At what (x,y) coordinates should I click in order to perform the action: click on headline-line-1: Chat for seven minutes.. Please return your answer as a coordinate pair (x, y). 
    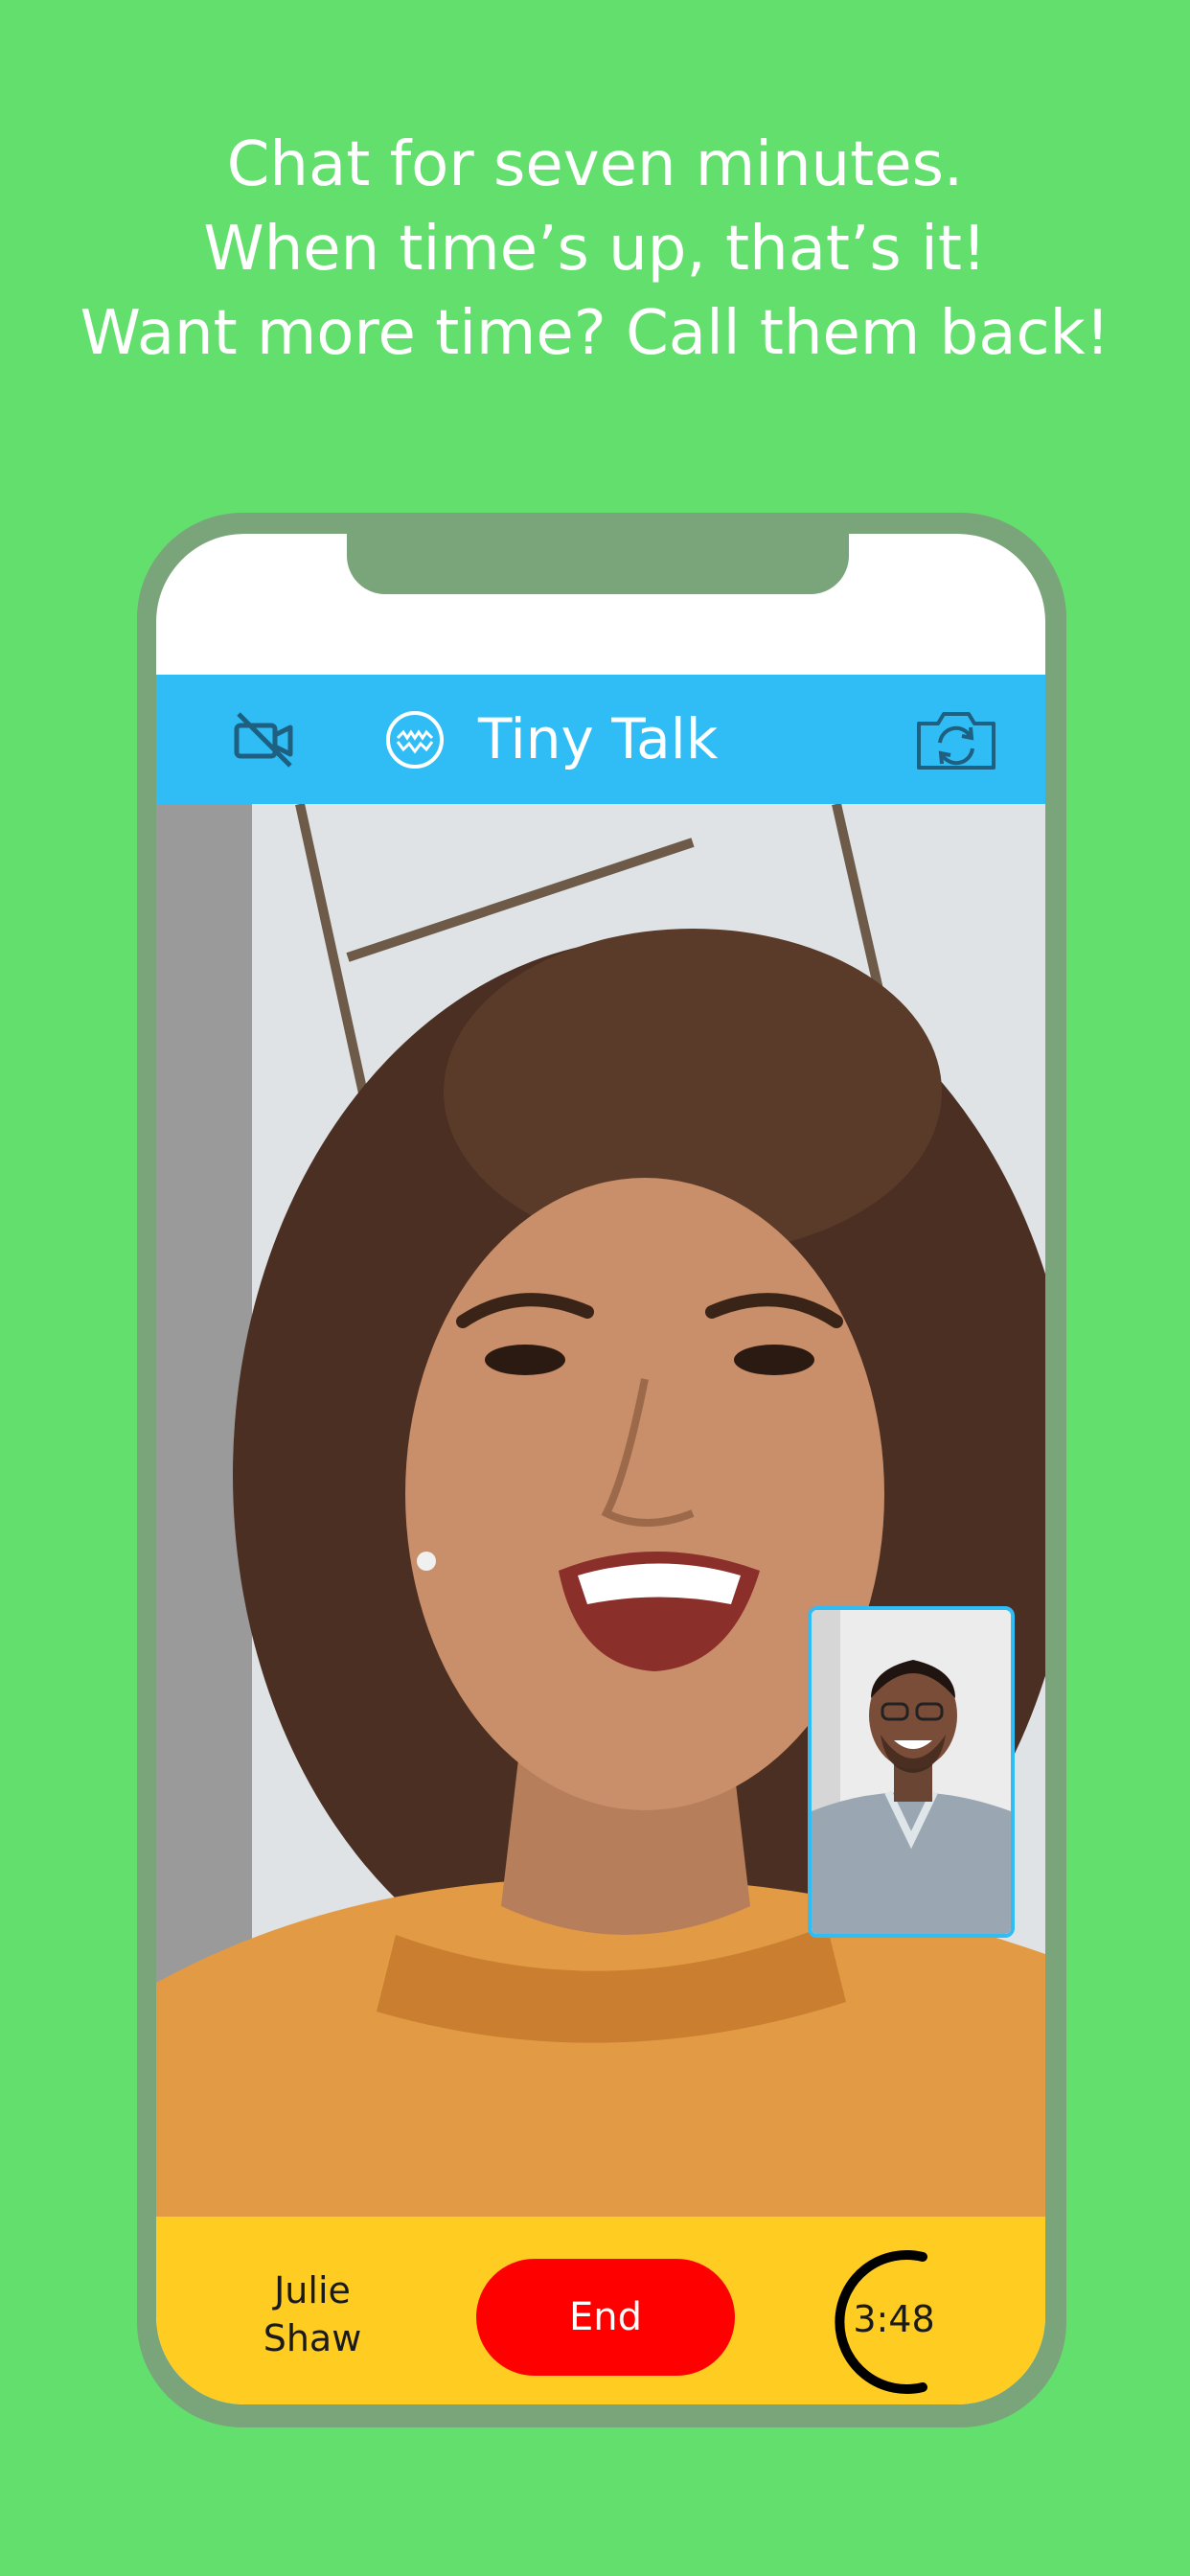
    Looking at the image, I should click on (595, 164).